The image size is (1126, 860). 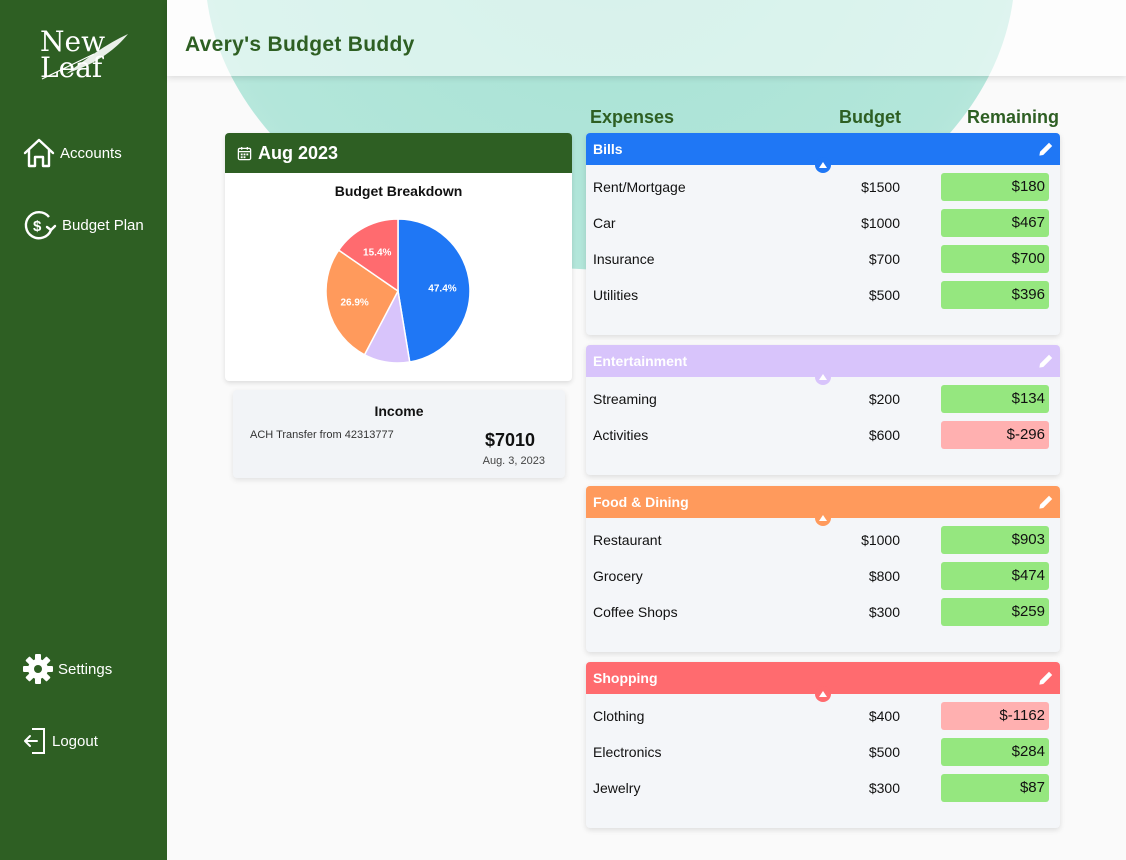 What do you see at coordinates (244, 153) in the screenshot?
I see `calendar-icon` at bounding box center [244, 153].